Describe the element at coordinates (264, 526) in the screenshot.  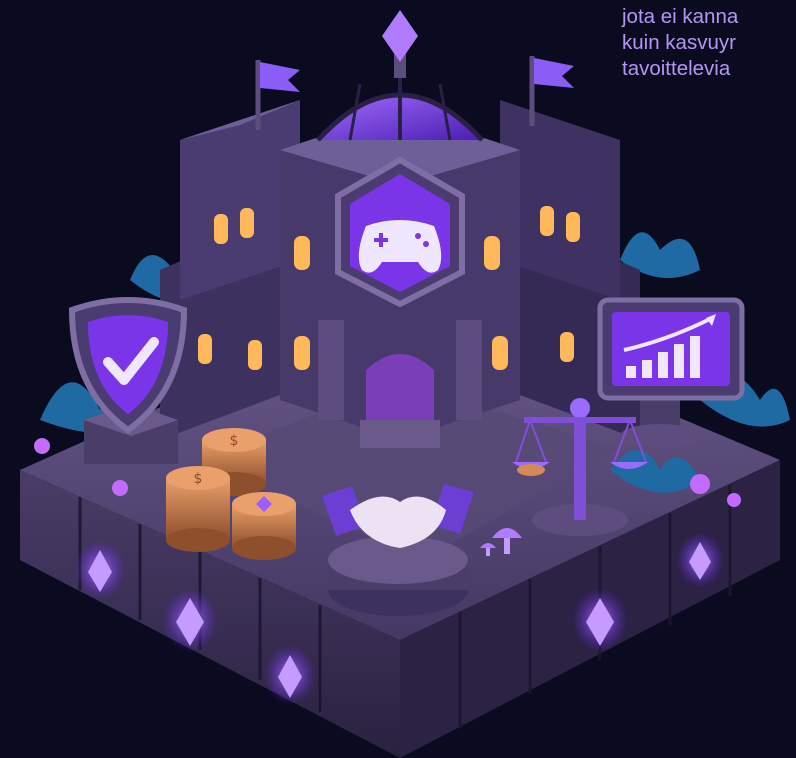
I see `coin-icon` at that location.